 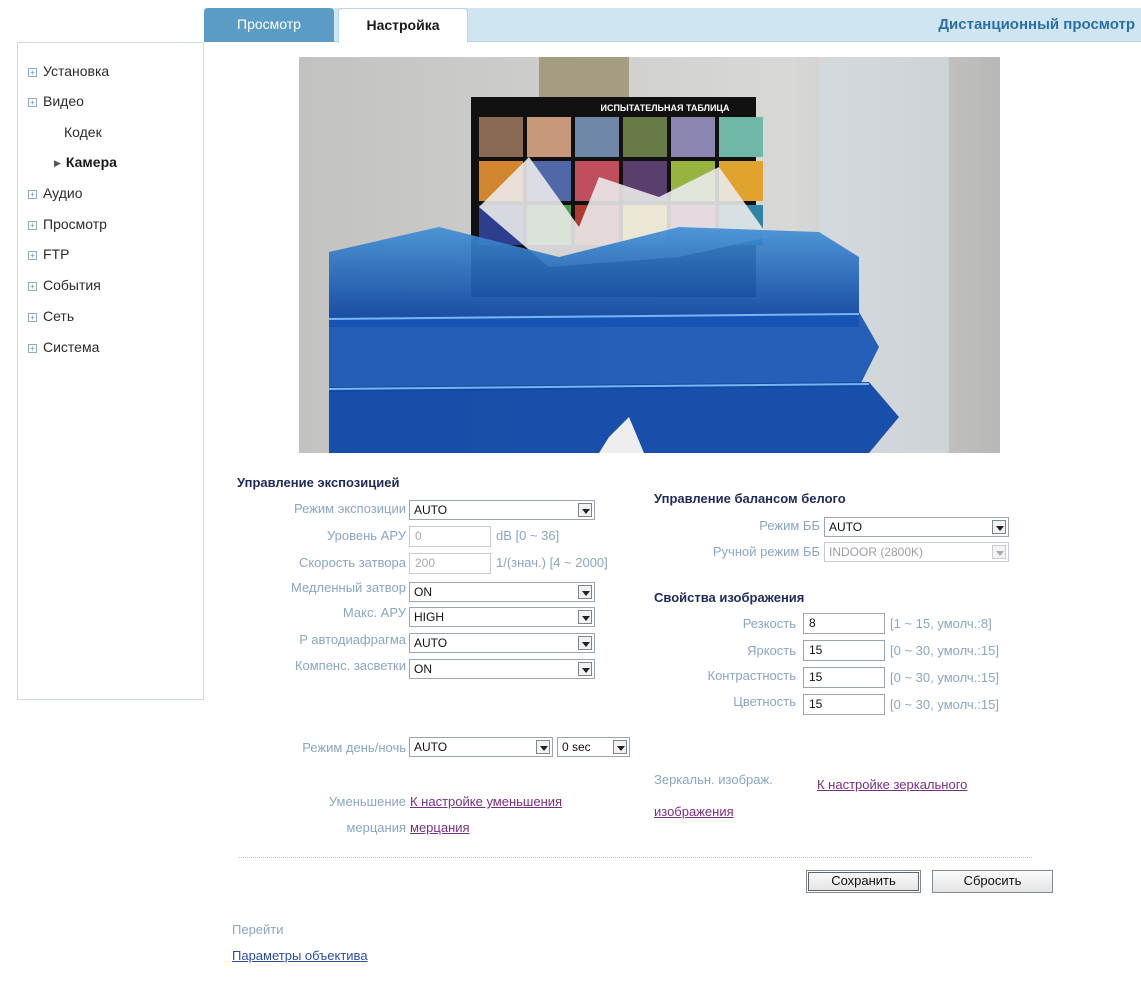 I want to click on tab-settings: Настройка, so click(x=403, y=25).